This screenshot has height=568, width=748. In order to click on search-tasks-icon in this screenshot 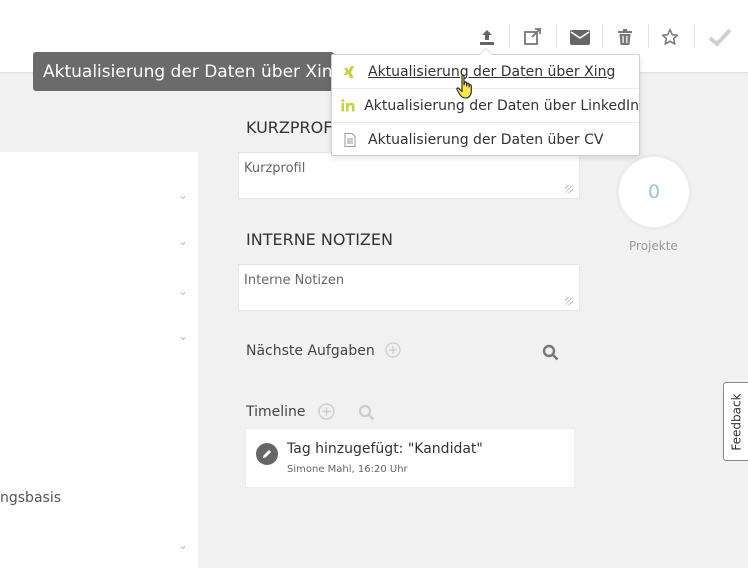, I will do `click(550, 352)`.